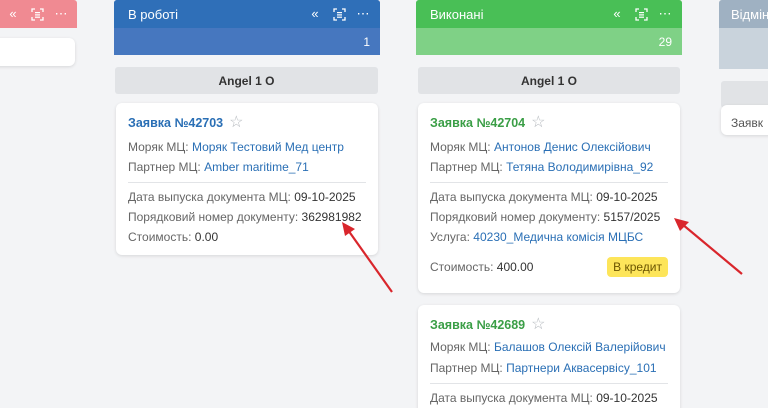 This screenshot has width=768, height=408. Describe the element at coordinates (175, 123) in the screenshot. I see `order-title: Заявка №42703` at that location.